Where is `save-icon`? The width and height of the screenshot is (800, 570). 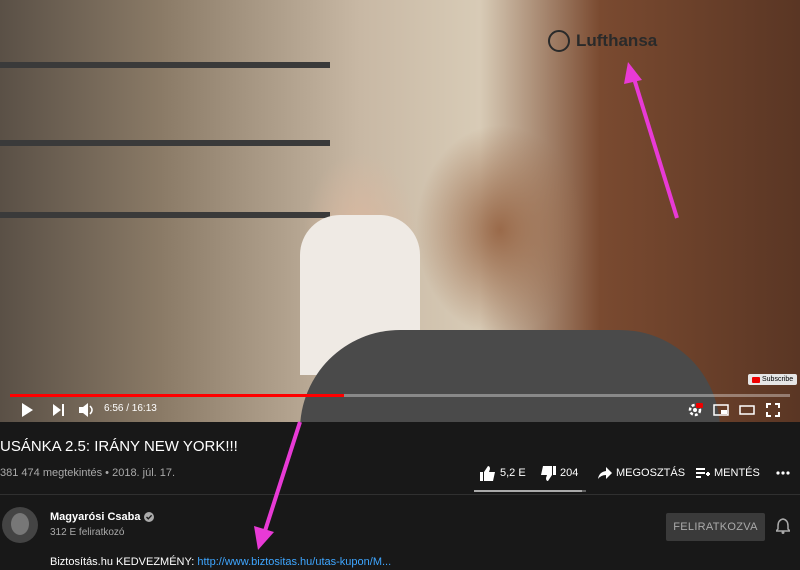 save-icon is located at coordinates (703, 473).